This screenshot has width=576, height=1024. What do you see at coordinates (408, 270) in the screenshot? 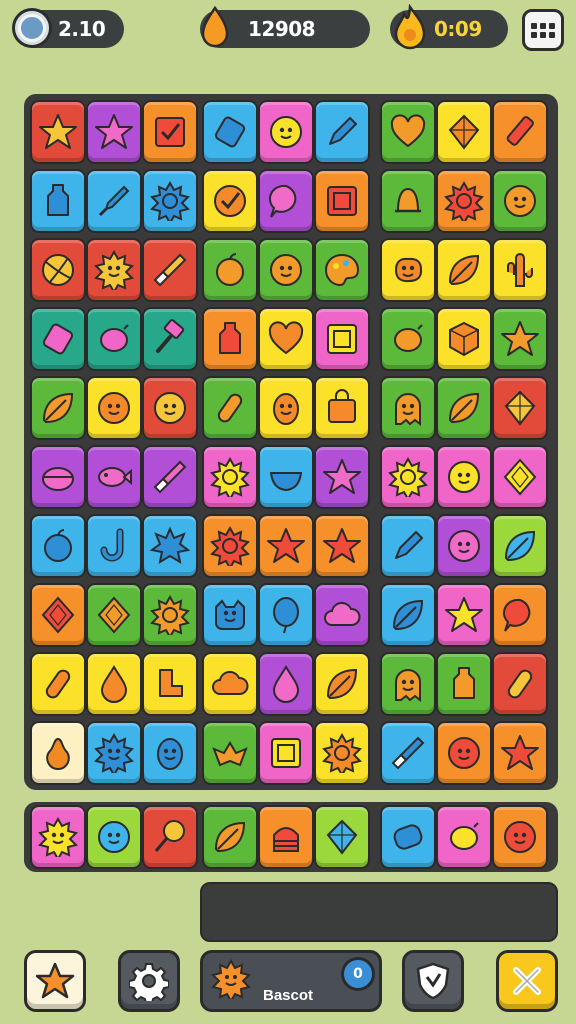
I see `tile-r3-c7` at bounding box center [408, 270].